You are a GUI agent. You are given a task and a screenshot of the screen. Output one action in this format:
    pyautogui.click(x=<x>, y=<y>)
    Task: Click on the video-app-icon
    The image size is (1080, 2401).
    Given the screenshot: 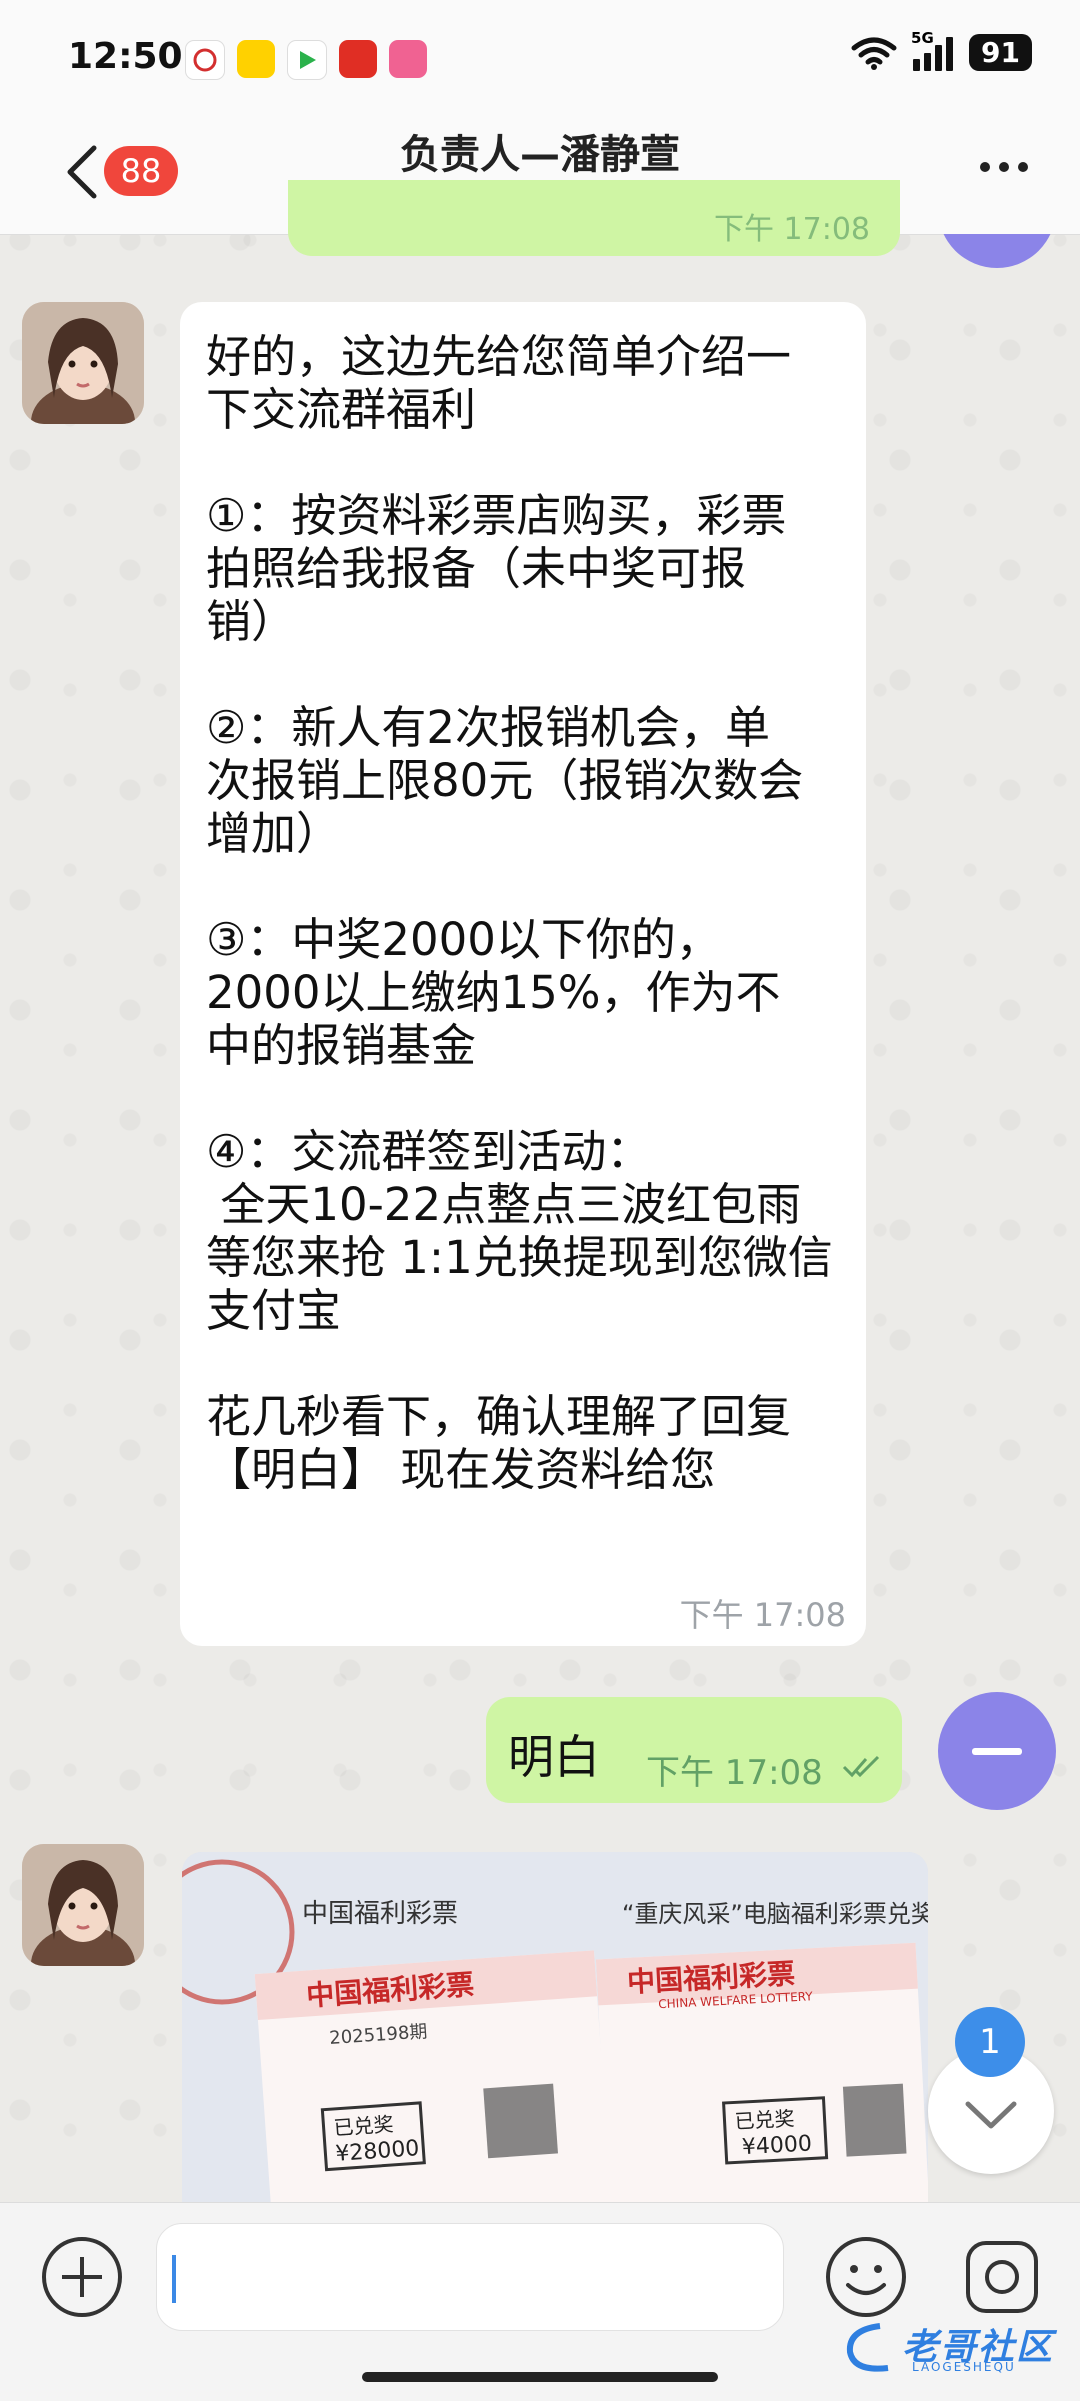 What is the action you would take?
    pyautogui.click(x=307, y=60)
    